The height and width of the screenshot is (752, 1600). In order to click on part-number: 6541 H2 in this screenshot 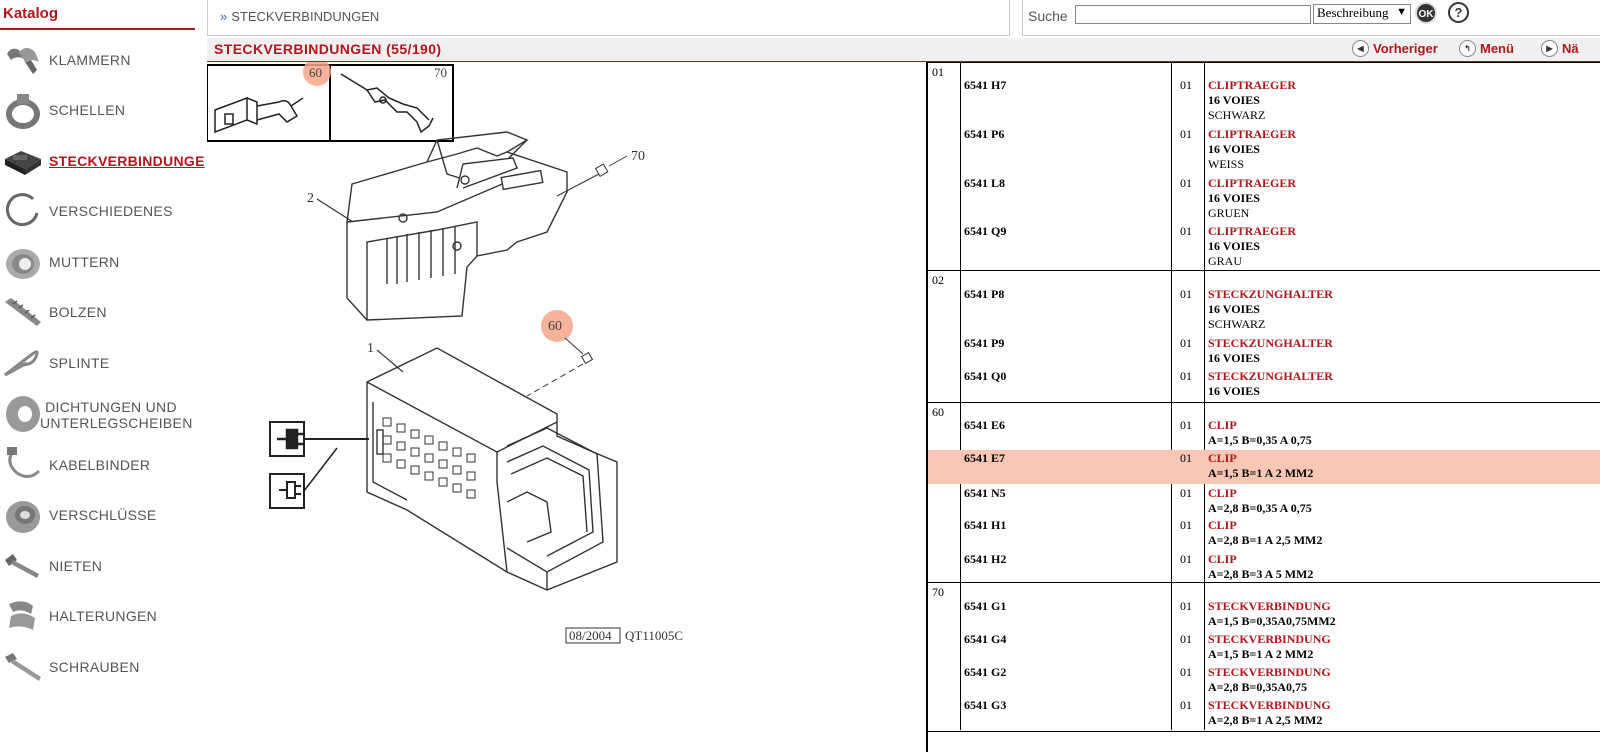, I will do `click(985, 559)`.